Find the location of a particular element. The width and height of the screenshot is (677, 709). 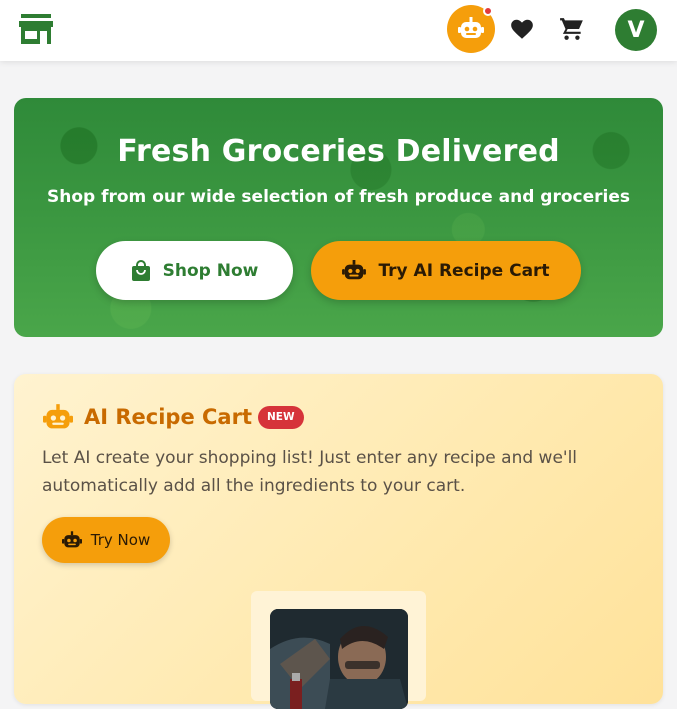

recipe-preview-image is located at coordinates (339, 659).